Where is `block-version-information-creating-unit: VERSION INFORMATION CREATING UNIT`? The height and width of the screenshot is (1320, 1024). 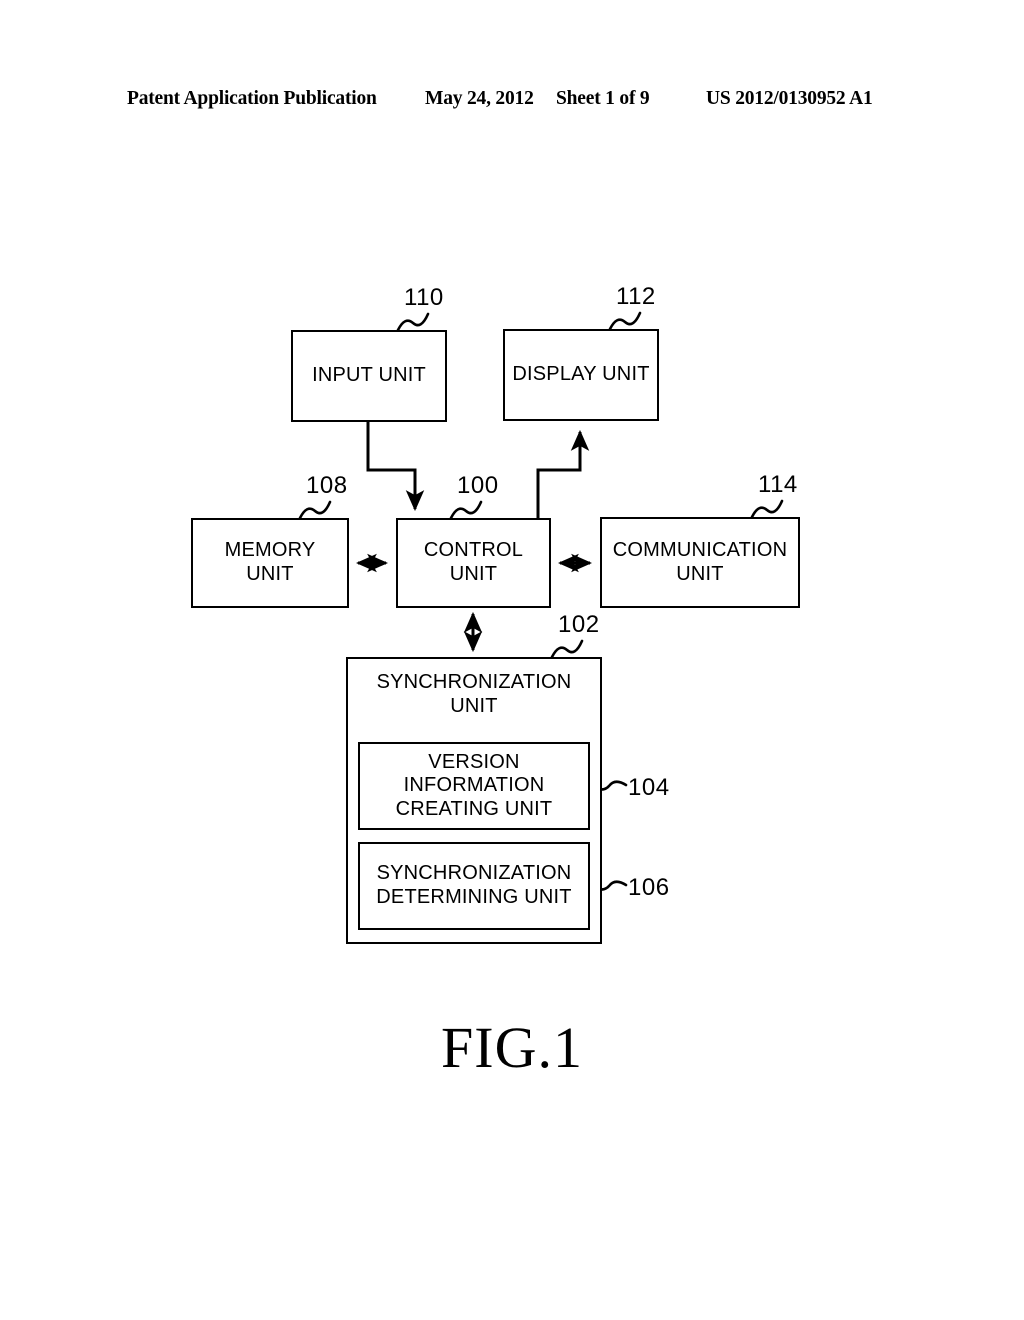
block-version-information-creating-unit: VERSION INFORMATION CREATING UNIT is located at coordinates (474, 786).